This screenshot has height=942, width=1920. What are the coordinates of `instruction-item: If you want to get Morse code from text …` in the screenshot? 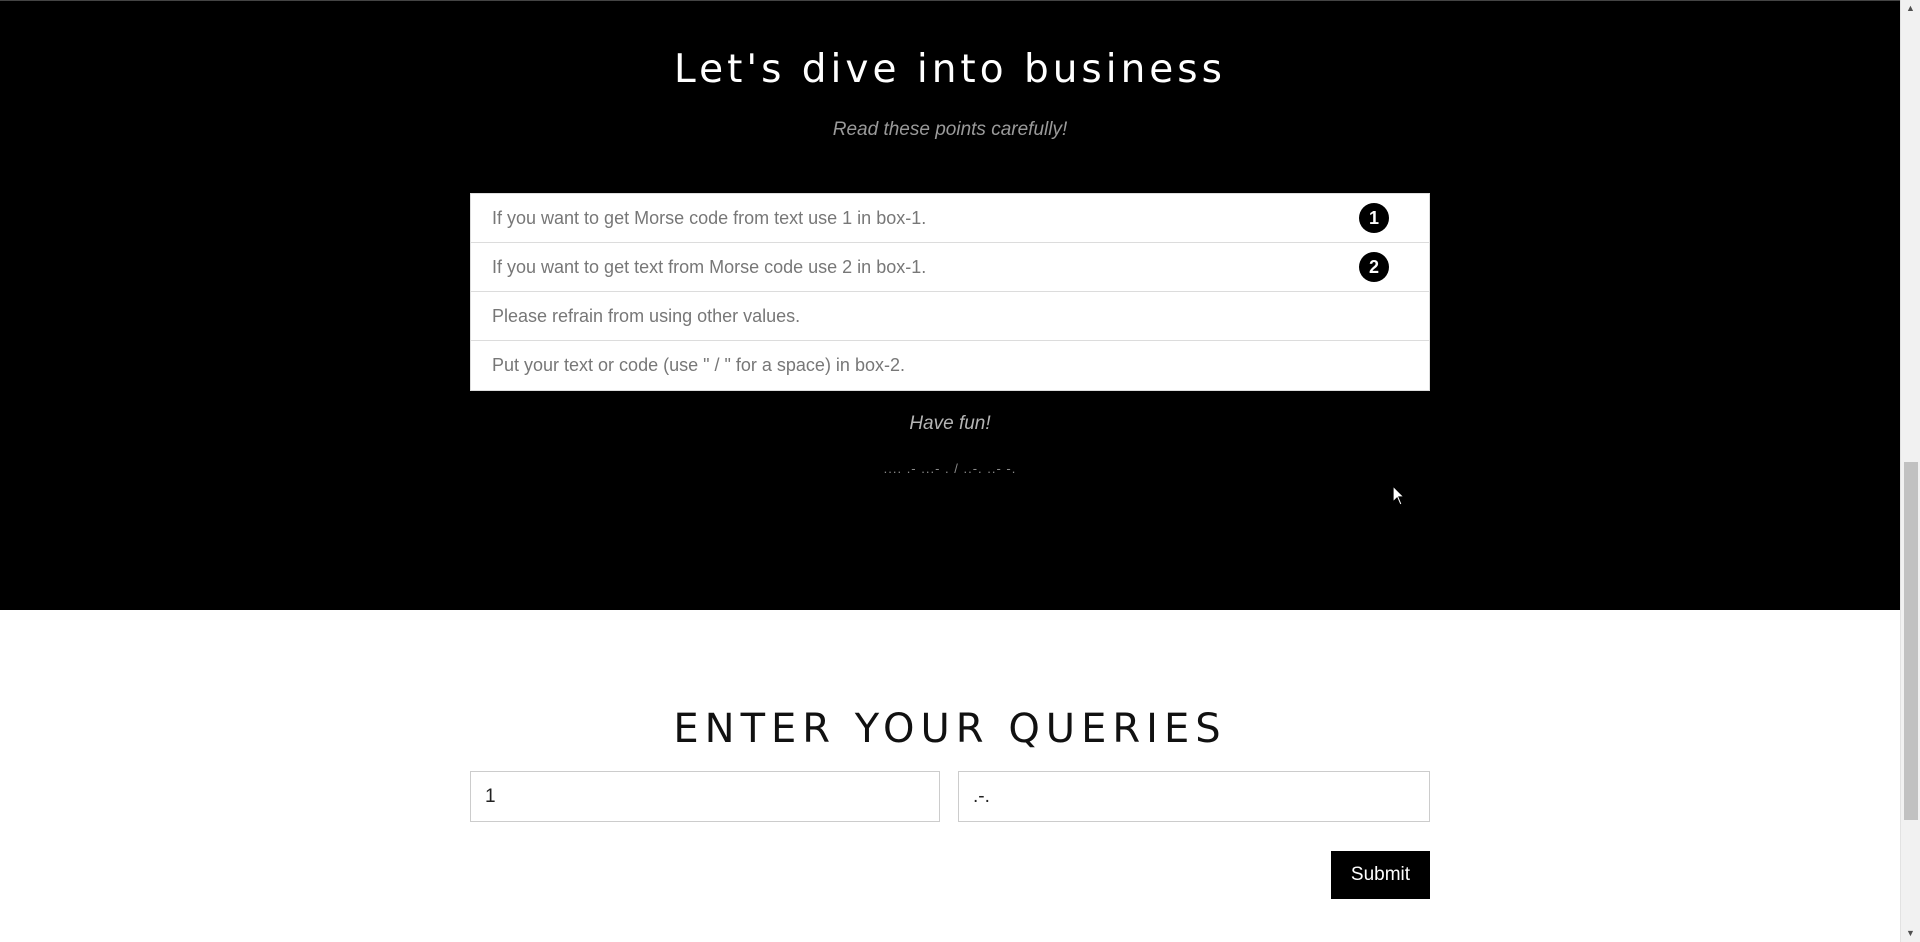 It's located at (950, 218).